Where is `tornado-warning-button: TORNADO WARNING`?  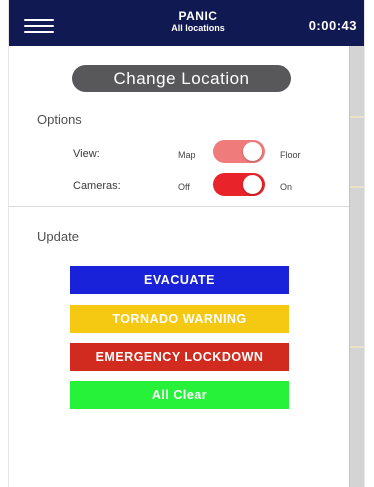 tornado-warning-button: TORNADO WARNING is located at coordinates (179, 319).